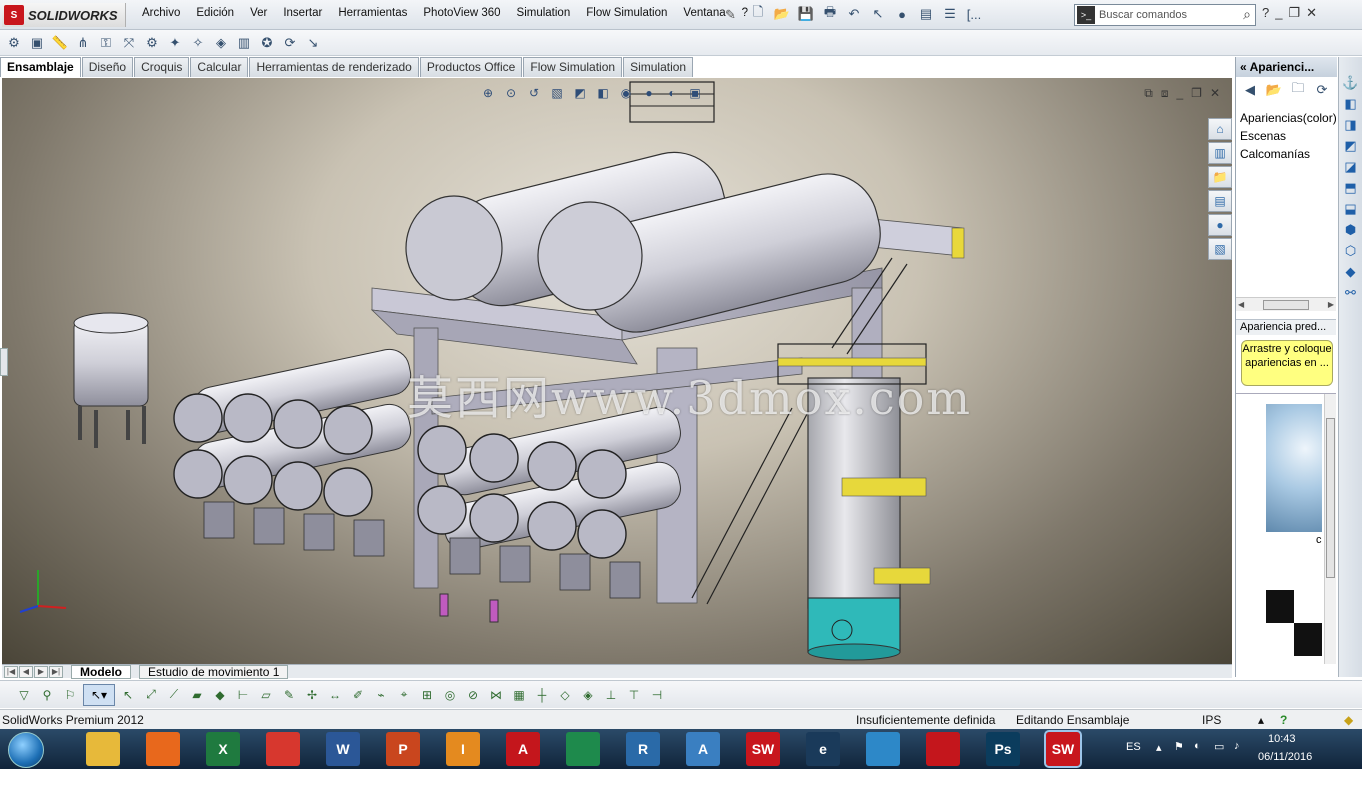  What do you see at coordinates (1274, 90) in the screenshot?
I see `open-folder-icon: 📂` at bounding box center [1274, 90].